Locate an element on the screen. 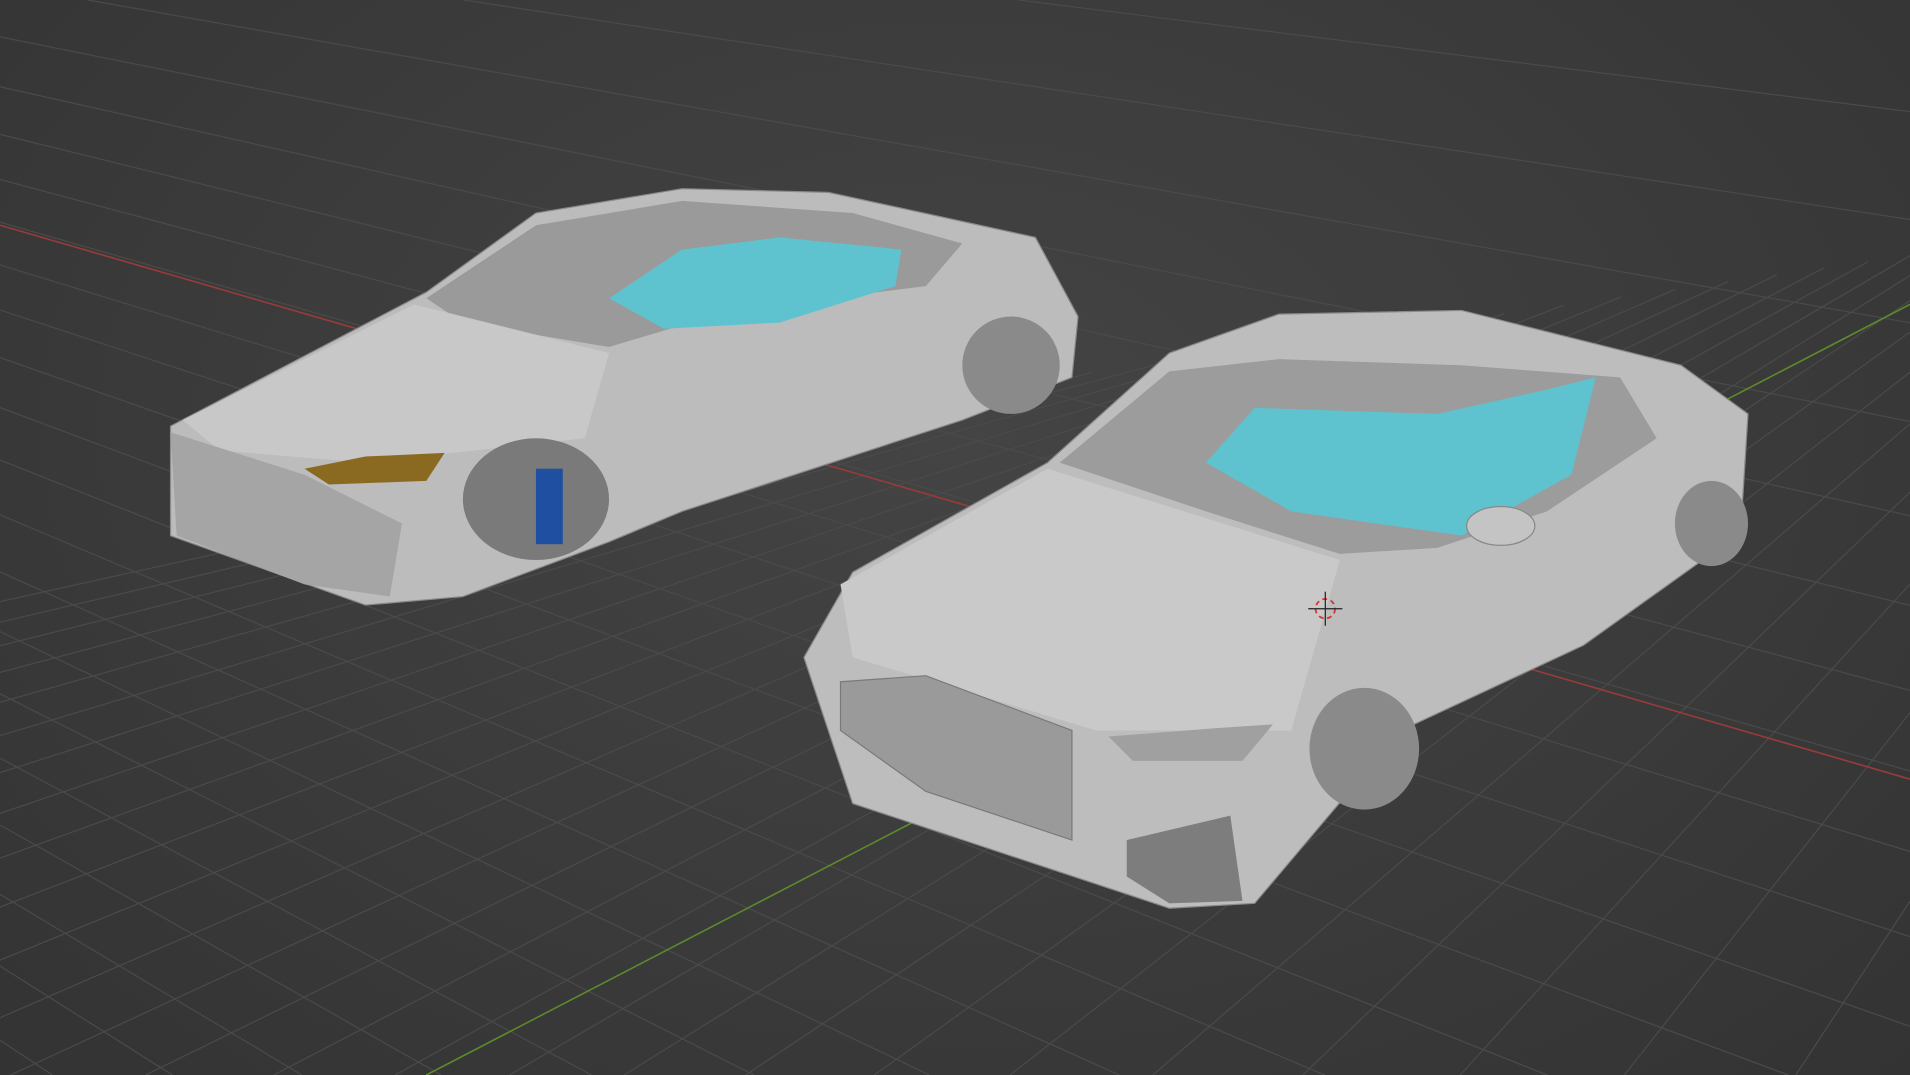  front-wheel-well is located at coordinates (1364, 748).